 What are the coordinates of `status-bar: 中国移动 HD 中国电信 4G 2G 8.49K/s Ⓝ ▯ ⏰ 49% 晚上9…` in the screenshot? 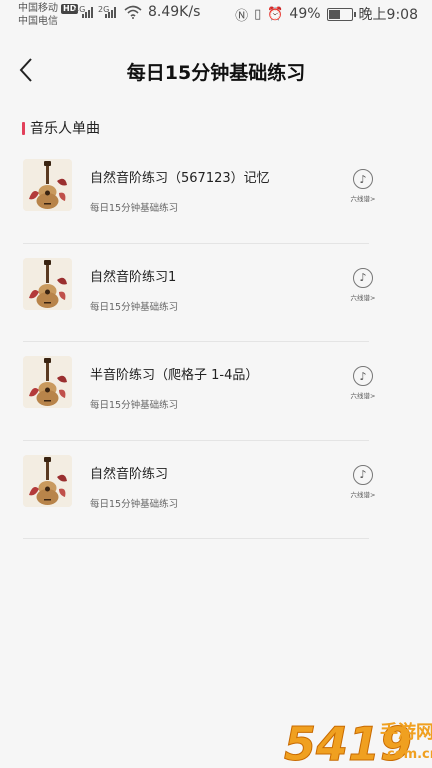 It's located at (216, 15).